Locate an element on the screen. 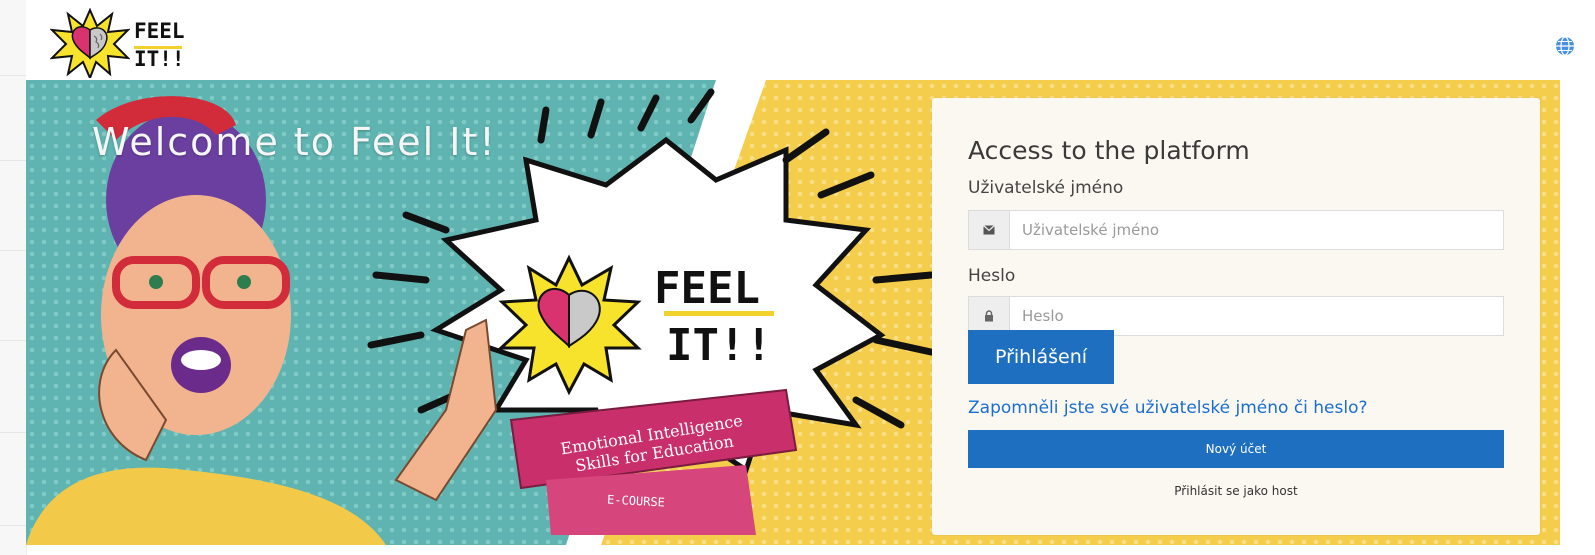  logo-text: FEEL IT!! is located at coordinates (159, 45).